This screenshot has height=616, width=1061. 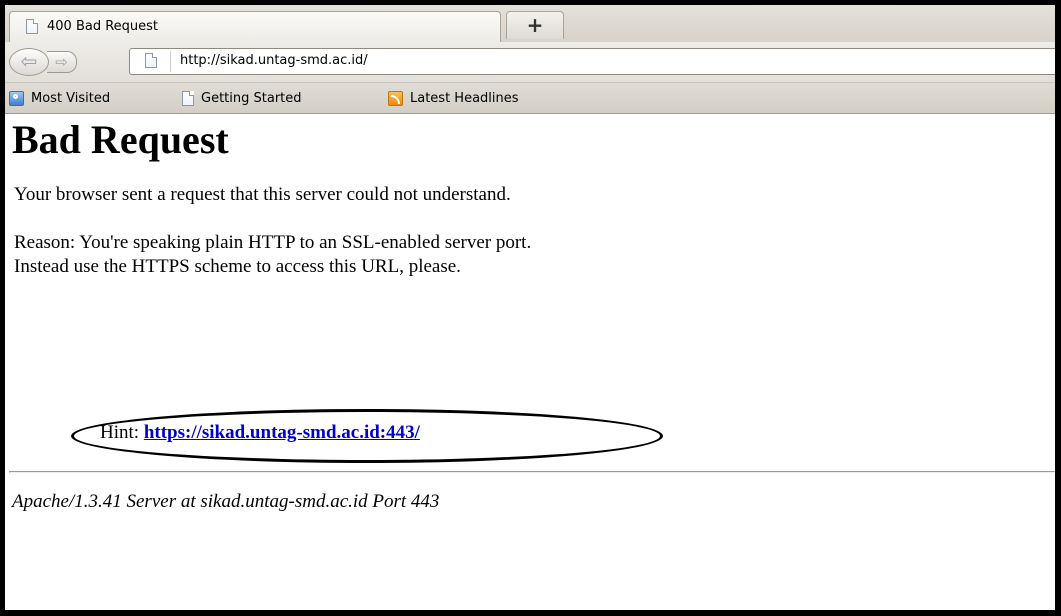 What do you see at coordinates (16, 98) in the screenshot?
I see `most-visited-icon` at bounding box center [16, 98].